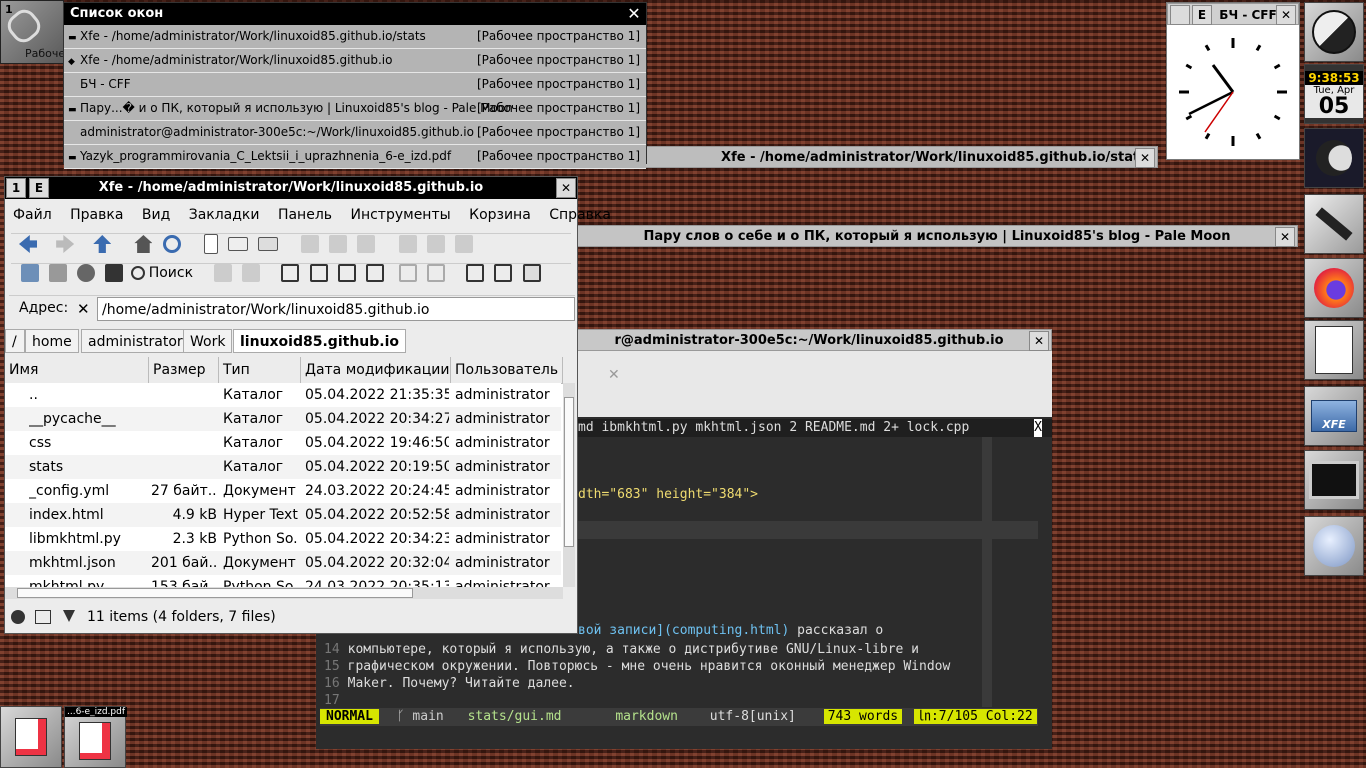 This screenshot has width=1366, height=768. Describe the element at coordinates (171, 244) in the screenshot. I see `refresh-icon` at that location.